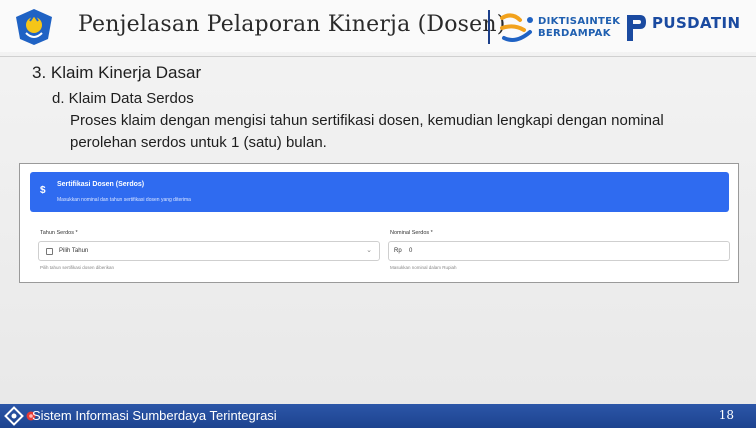 The width and height of the screenshot is (756, 428). I want to click on dollar-icon: $, so click(43, 190).